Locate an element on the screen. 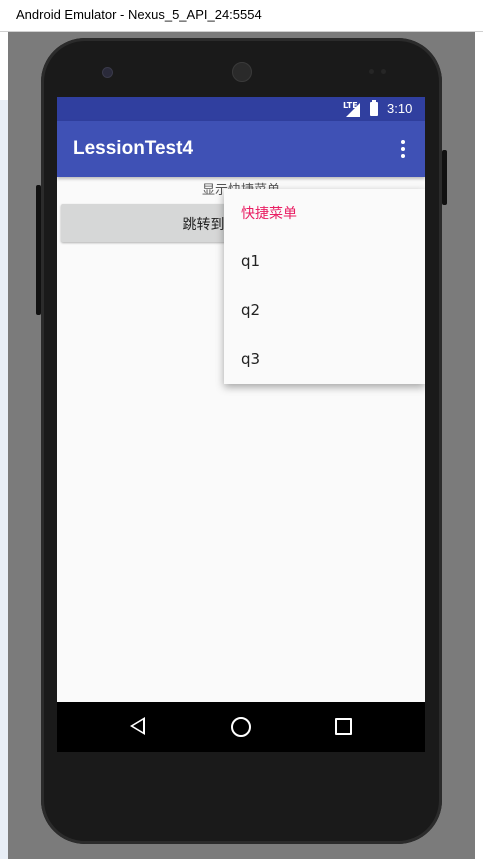 This screenshot has height=859, width=483. menu-item-label: q2 is located at coordinates (251, 310).